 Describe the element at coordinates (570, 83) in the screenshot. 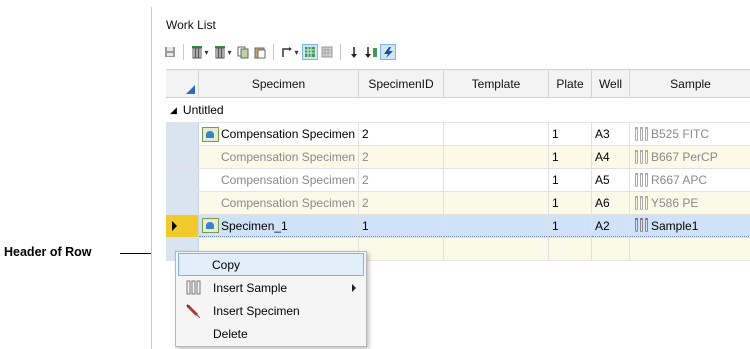

I see `column-header-plate: Plate` at that location.